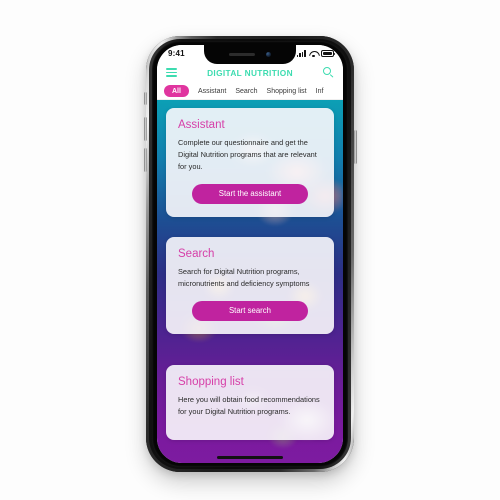  Describe the element at coordinates (176, 53) in the screenshot. I see `status-bar-time: 9:41` at that location.